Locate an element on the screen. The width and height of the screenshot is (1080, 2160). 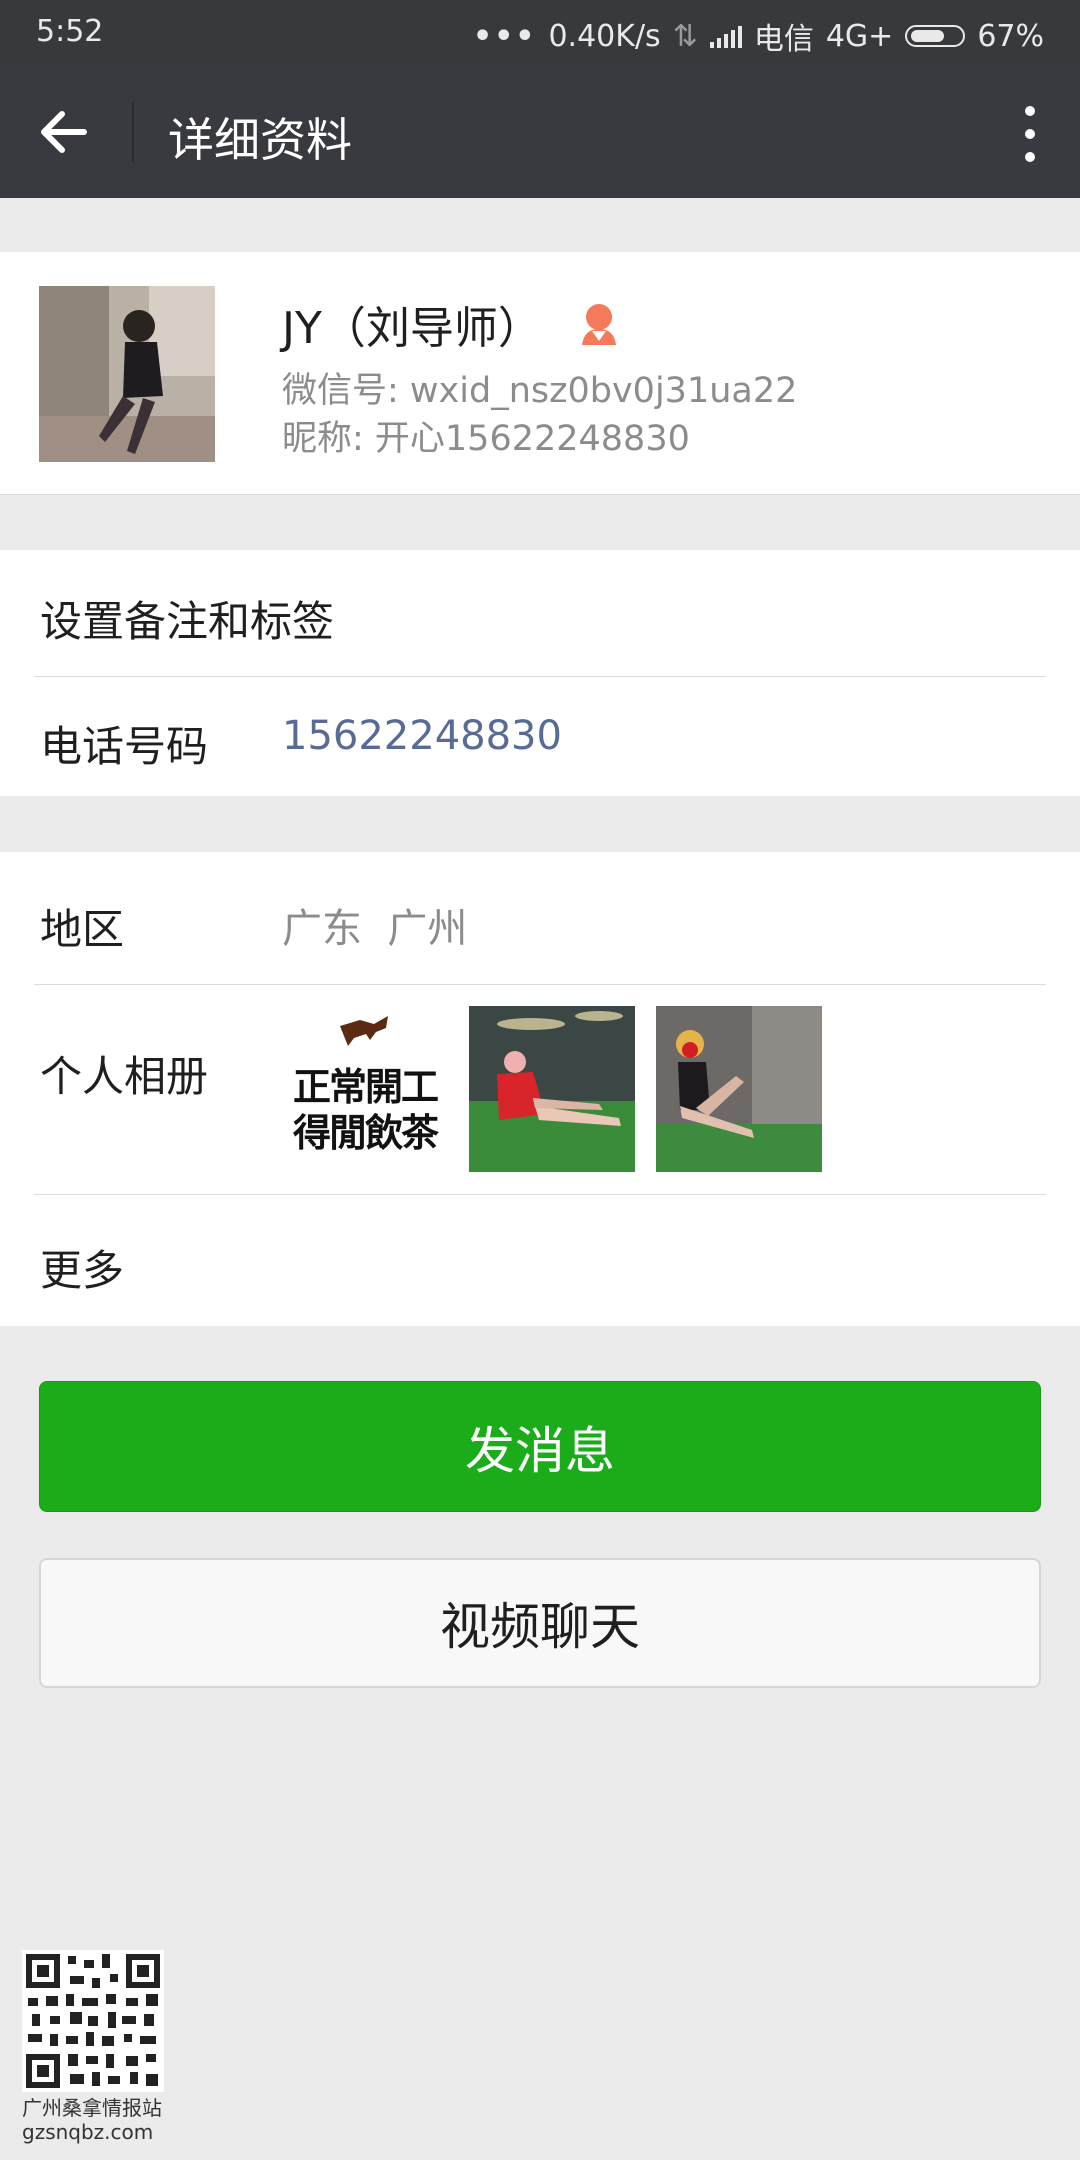
region-value: 广东 广州 is located at coordinates (375, 929).